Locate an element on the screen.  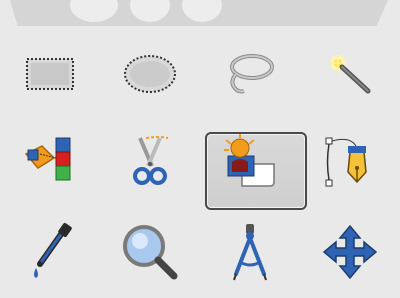
tool-ellipse-select is located at coordinates (150, 74).